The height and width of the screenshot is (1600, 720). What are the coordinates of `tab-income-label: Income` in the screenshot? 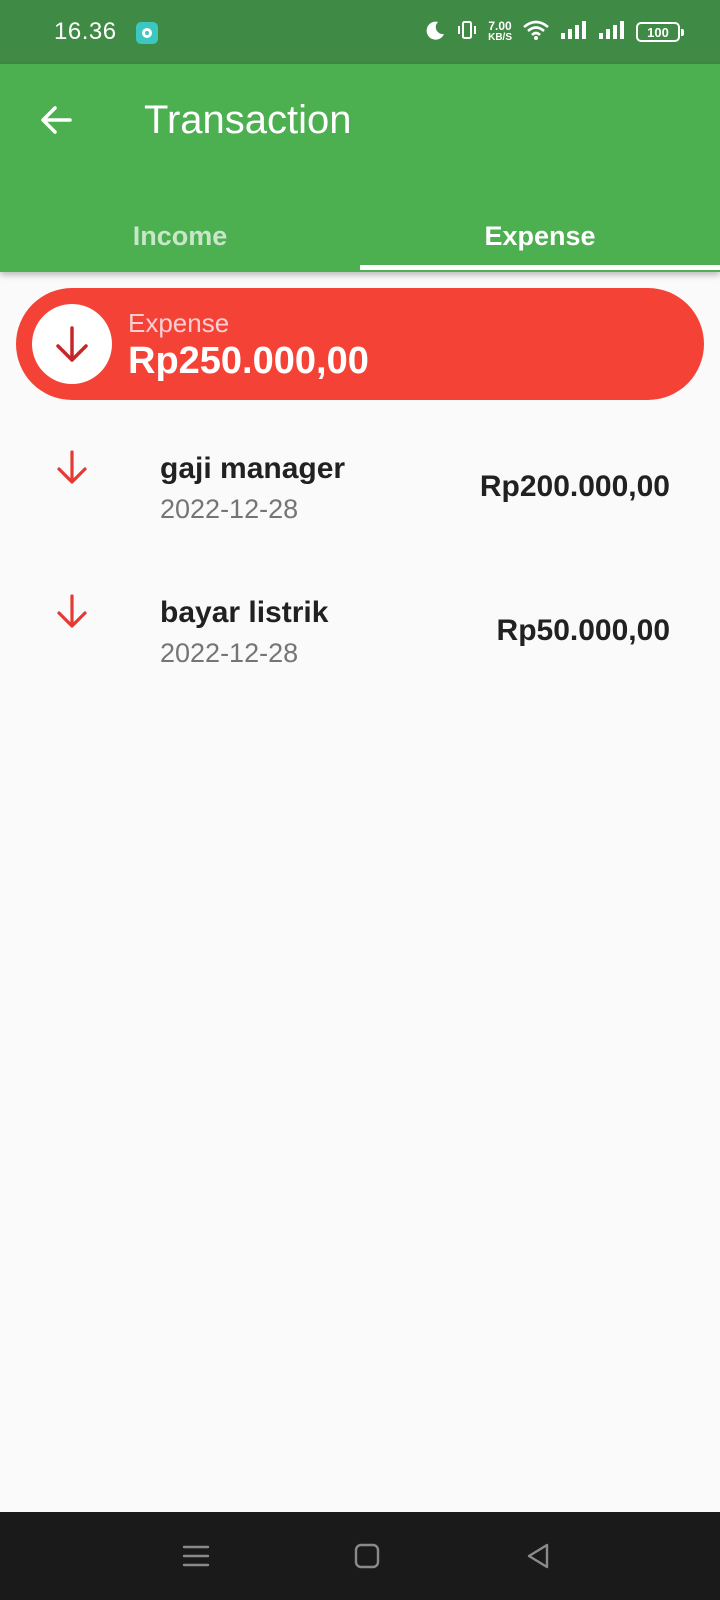 It's located at (180, 235).